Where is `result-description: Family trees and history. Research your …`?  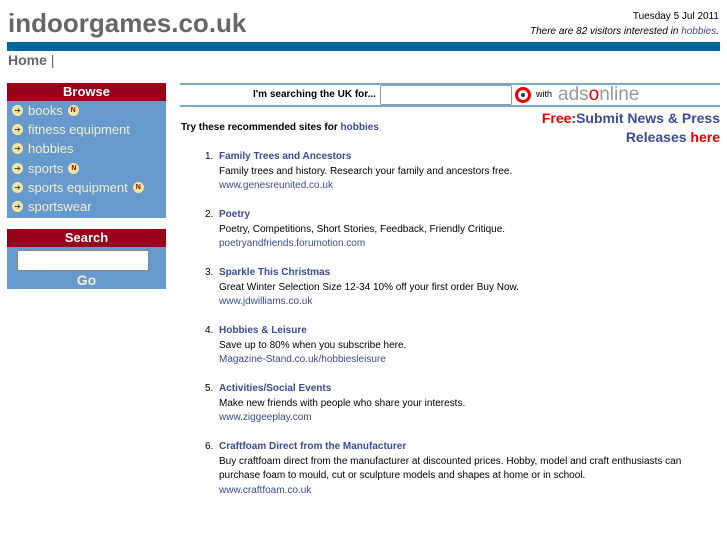
result-description: Family trees and history. Research your … is located at coordinates (366, 171).